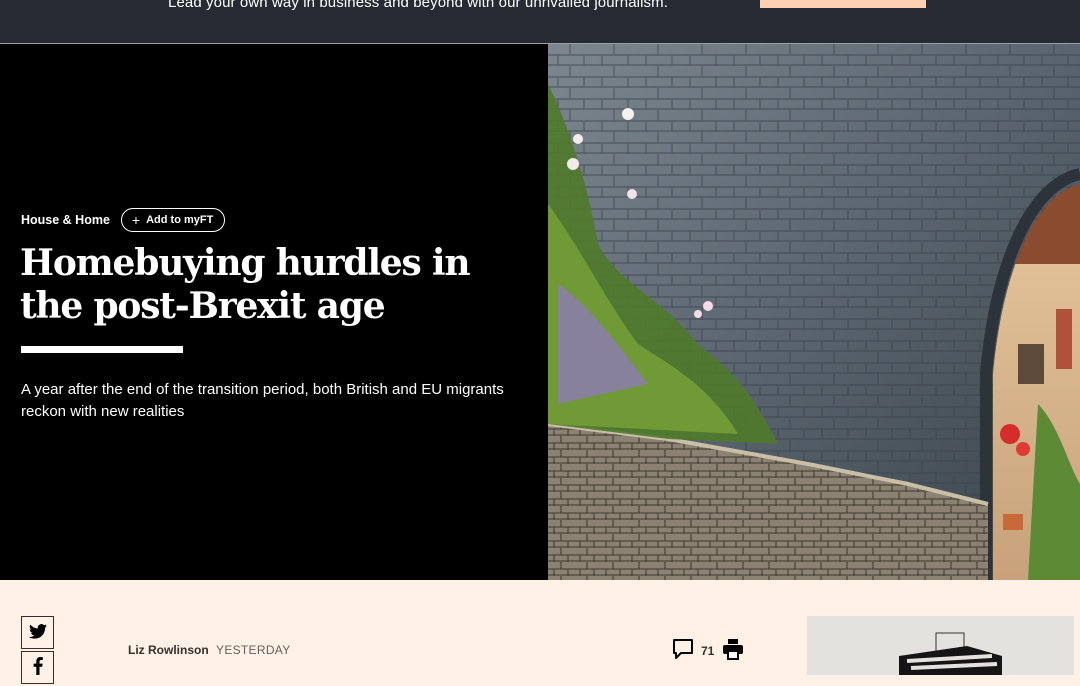 This screenshot has height=686, width=1080. What do you see at coordinates (180, 220) in the screenshot?
I see `add-to-myft-label: Add to myFT` at bounding box center [180, 220].